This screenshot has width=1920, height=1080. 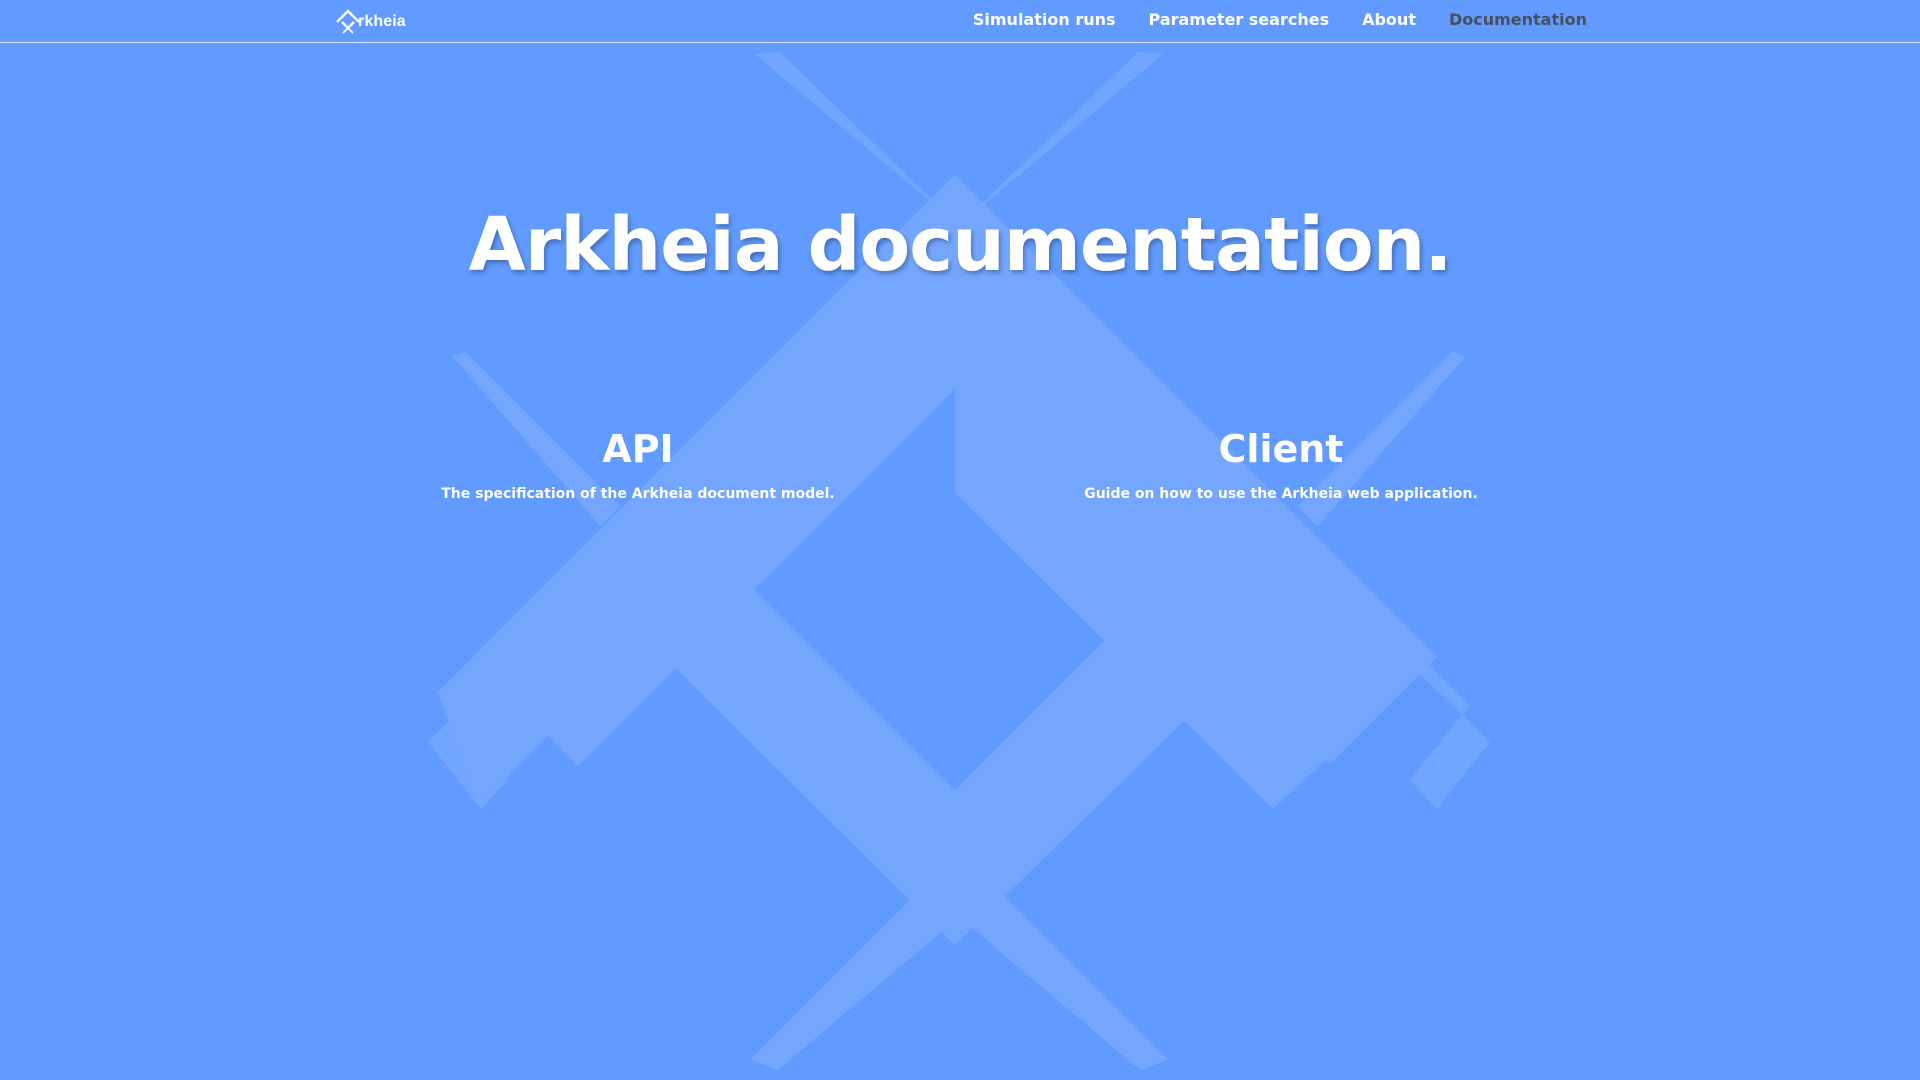 I want to click on brand-link: rkheia, so click(x=370, y=22).